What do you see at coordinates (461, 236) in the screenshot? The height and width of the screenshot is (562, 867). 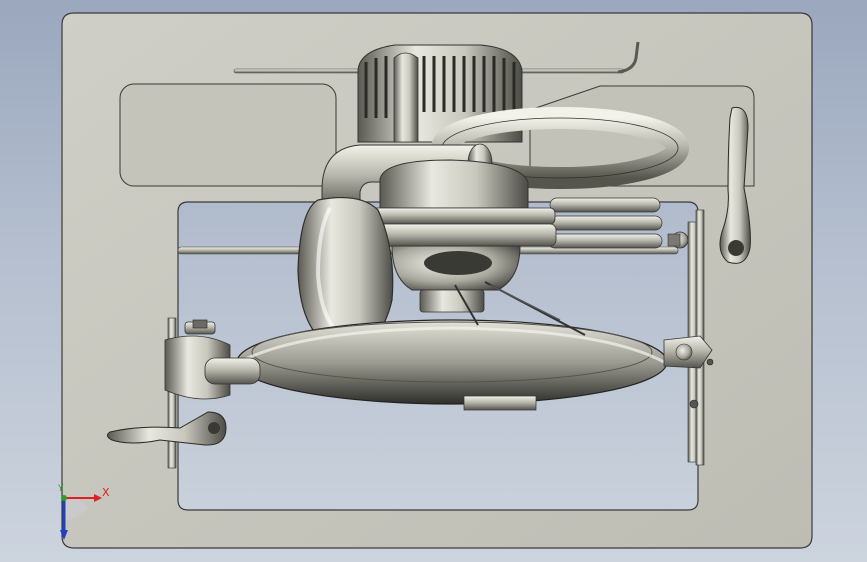 I see `central-housing` at bounding box center [461, 236].